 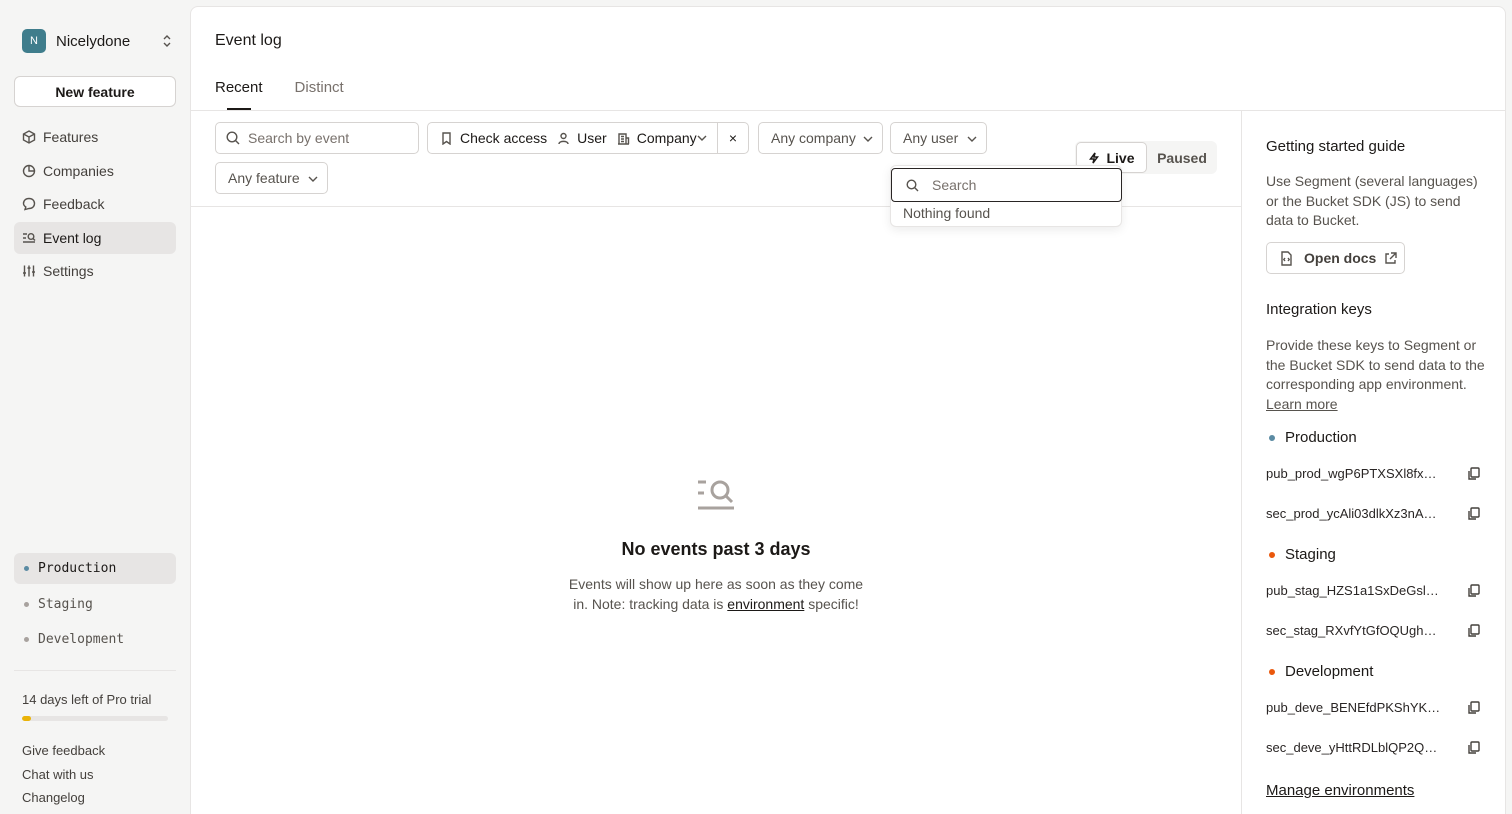 What do you see at coordinates (72, 237) in the screenshot?
I see `sidebar-item-label: Event log` at bounding box center [72, 237].